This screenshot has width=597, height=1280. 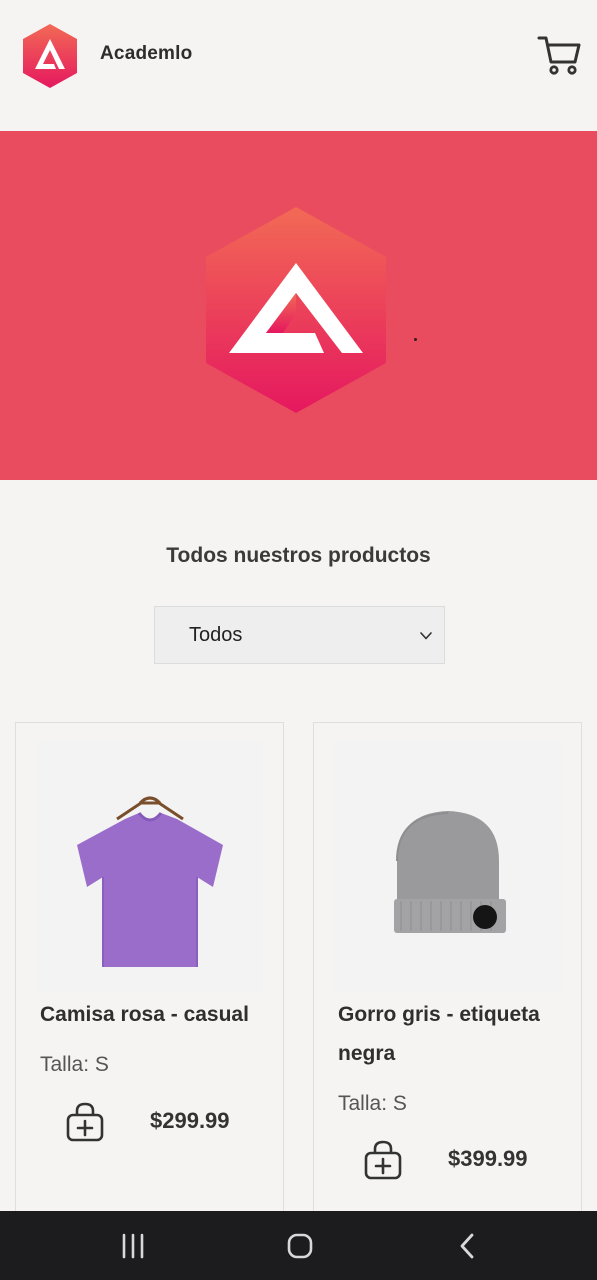 I want to click on category-filter-value: Todos, so click(x=216, y=635).